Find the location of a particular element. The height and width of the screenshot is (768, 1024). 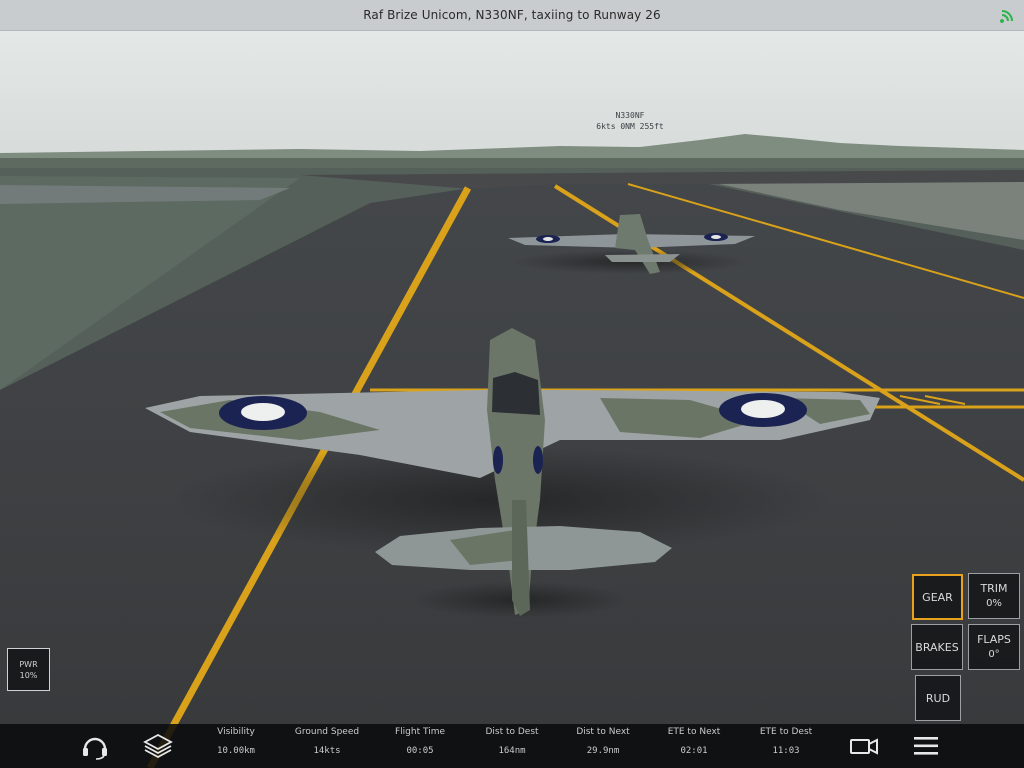

trim-value: 0% is located at coordinates (994, 603).